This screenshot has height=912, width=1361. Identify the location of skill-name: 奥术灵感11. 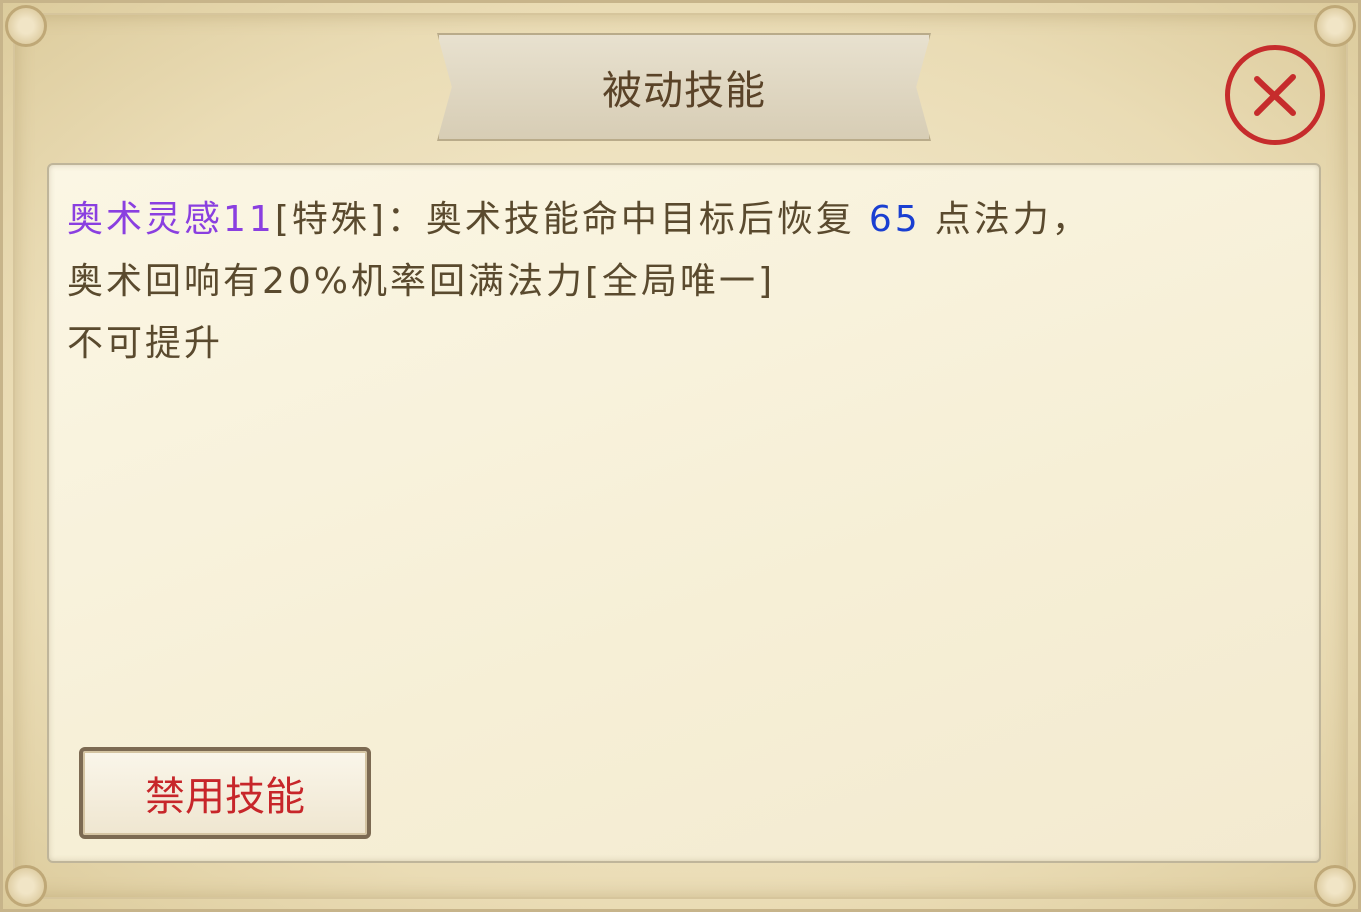
(171, 219).